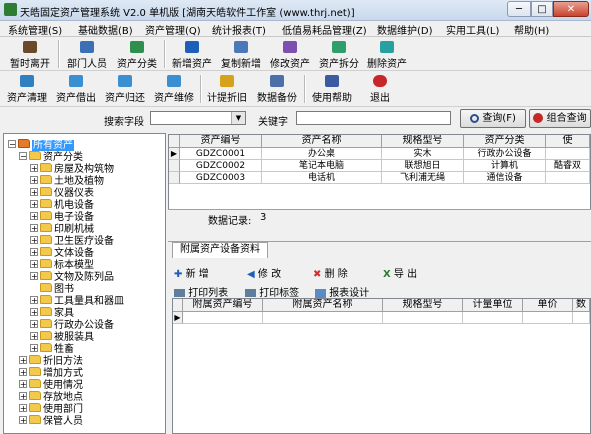  I want to click on sub-edit-button: ◀ 修 改, so click(264, 272).